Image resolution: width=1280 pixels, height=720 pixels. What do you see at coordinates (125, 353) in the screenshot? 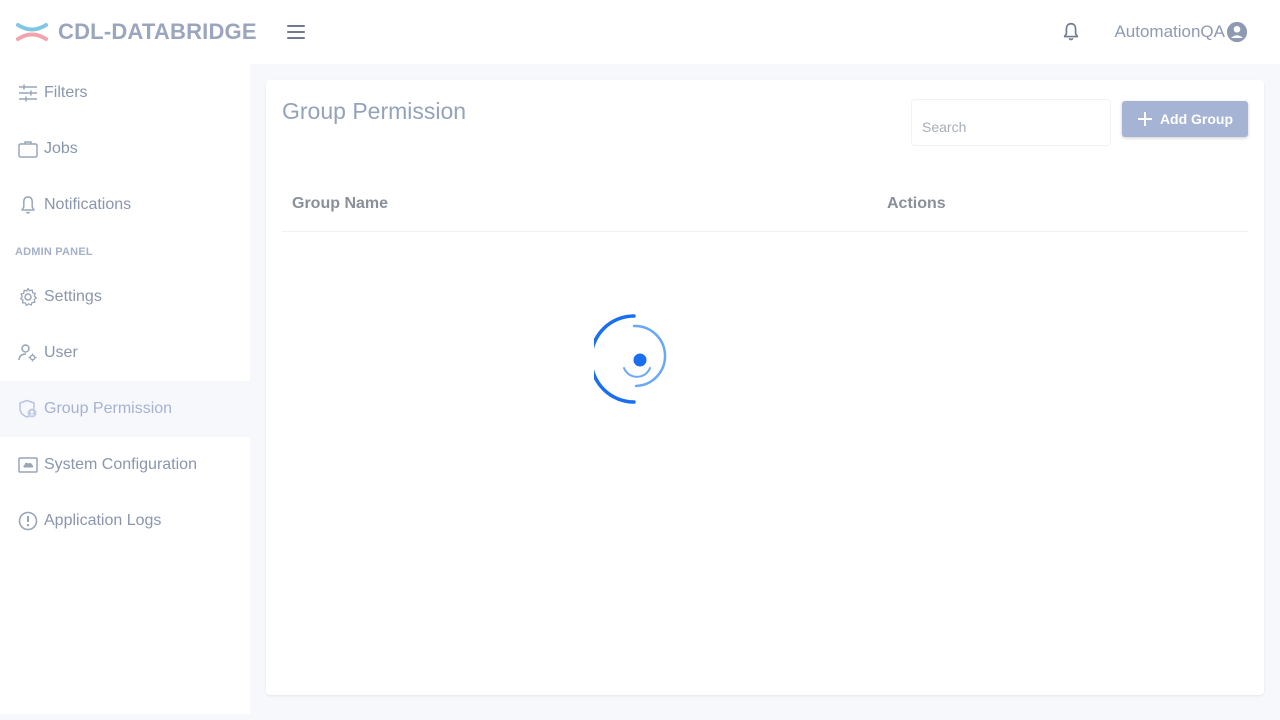
I see `sidebar-item-user: User` at bounding box center [125, 353].